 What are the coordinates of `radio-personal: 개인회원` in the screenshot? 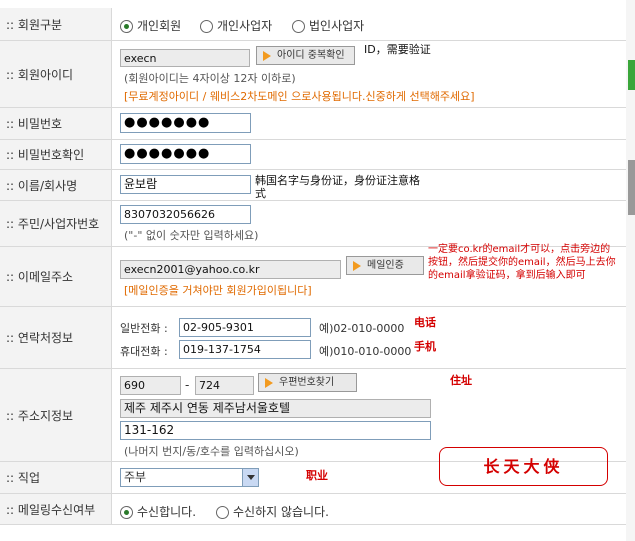 It's located at (150, 25).